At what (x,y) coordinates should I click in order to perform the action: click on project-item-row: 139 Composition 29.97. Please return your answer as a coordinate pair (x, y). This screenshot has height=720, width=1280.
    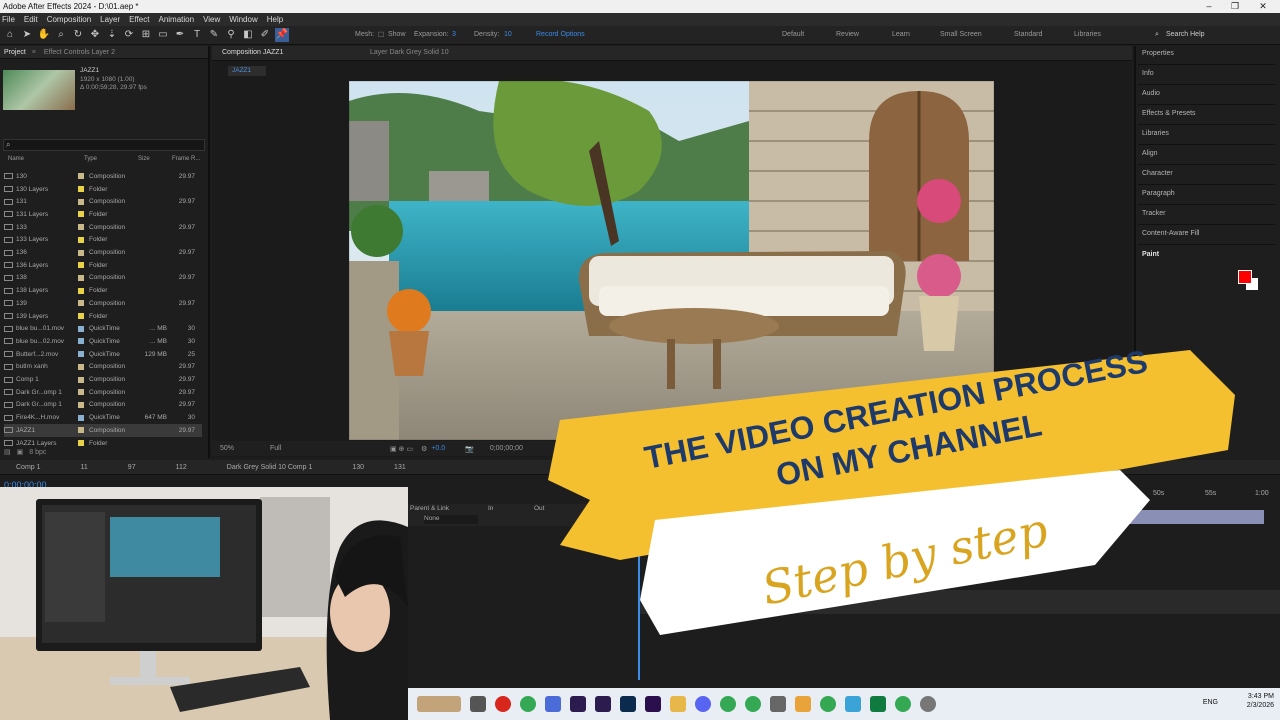
    Looking at the image, I should click on (103, 303).